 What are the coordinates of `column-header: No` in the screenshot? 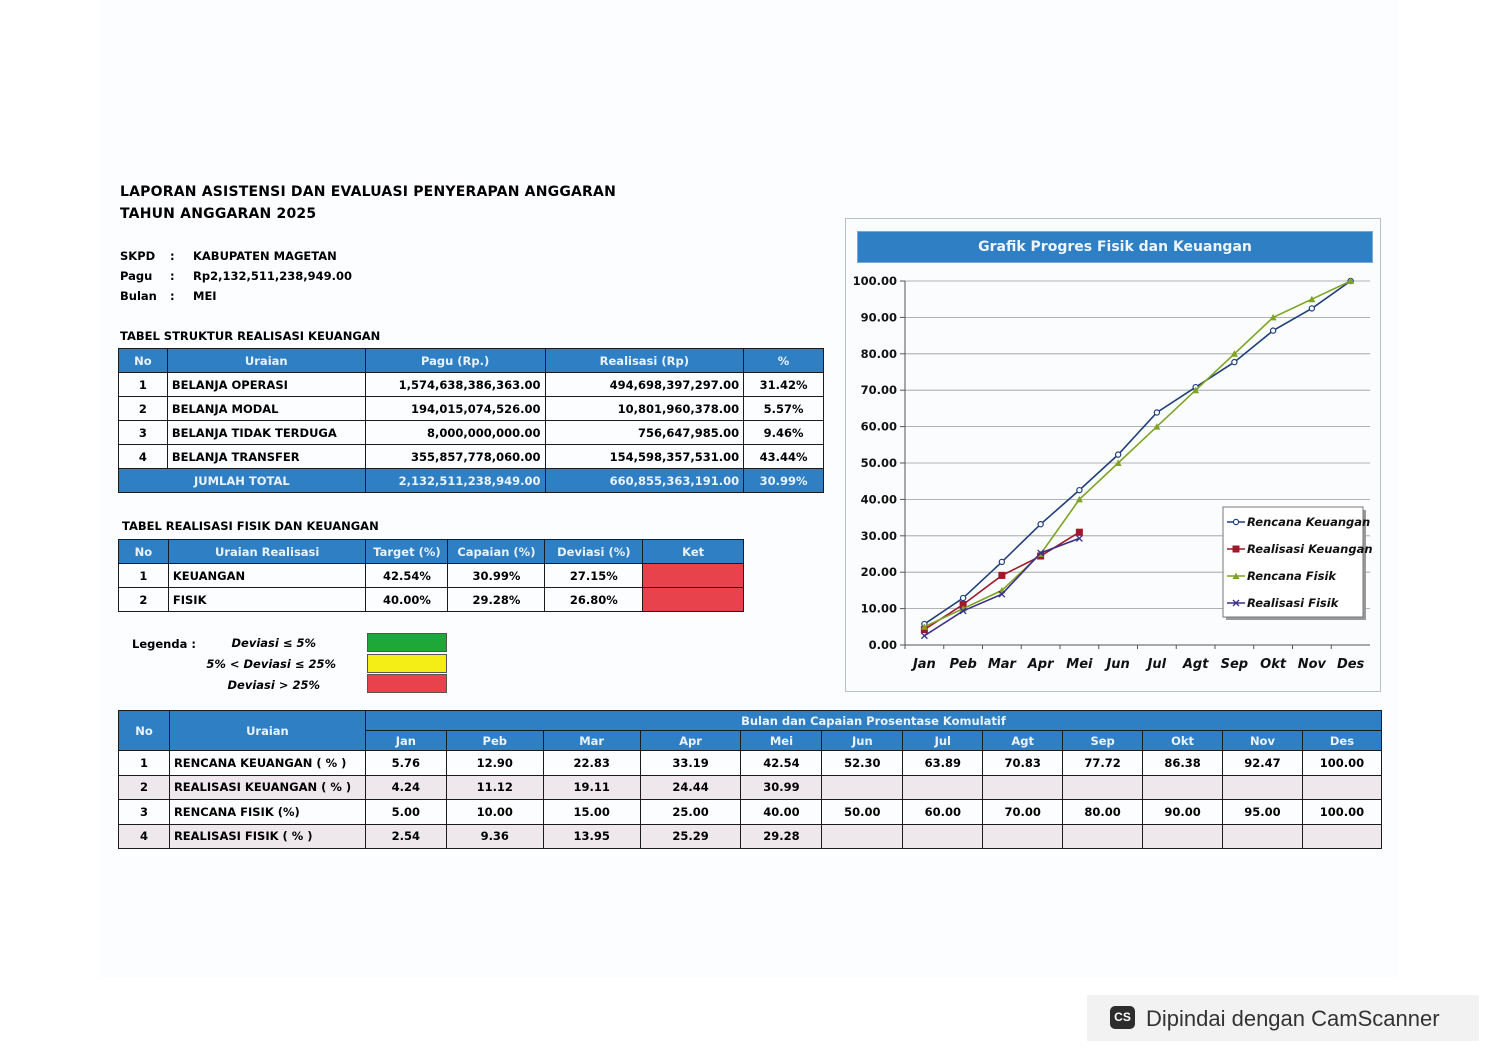 It's located at (144, 730).